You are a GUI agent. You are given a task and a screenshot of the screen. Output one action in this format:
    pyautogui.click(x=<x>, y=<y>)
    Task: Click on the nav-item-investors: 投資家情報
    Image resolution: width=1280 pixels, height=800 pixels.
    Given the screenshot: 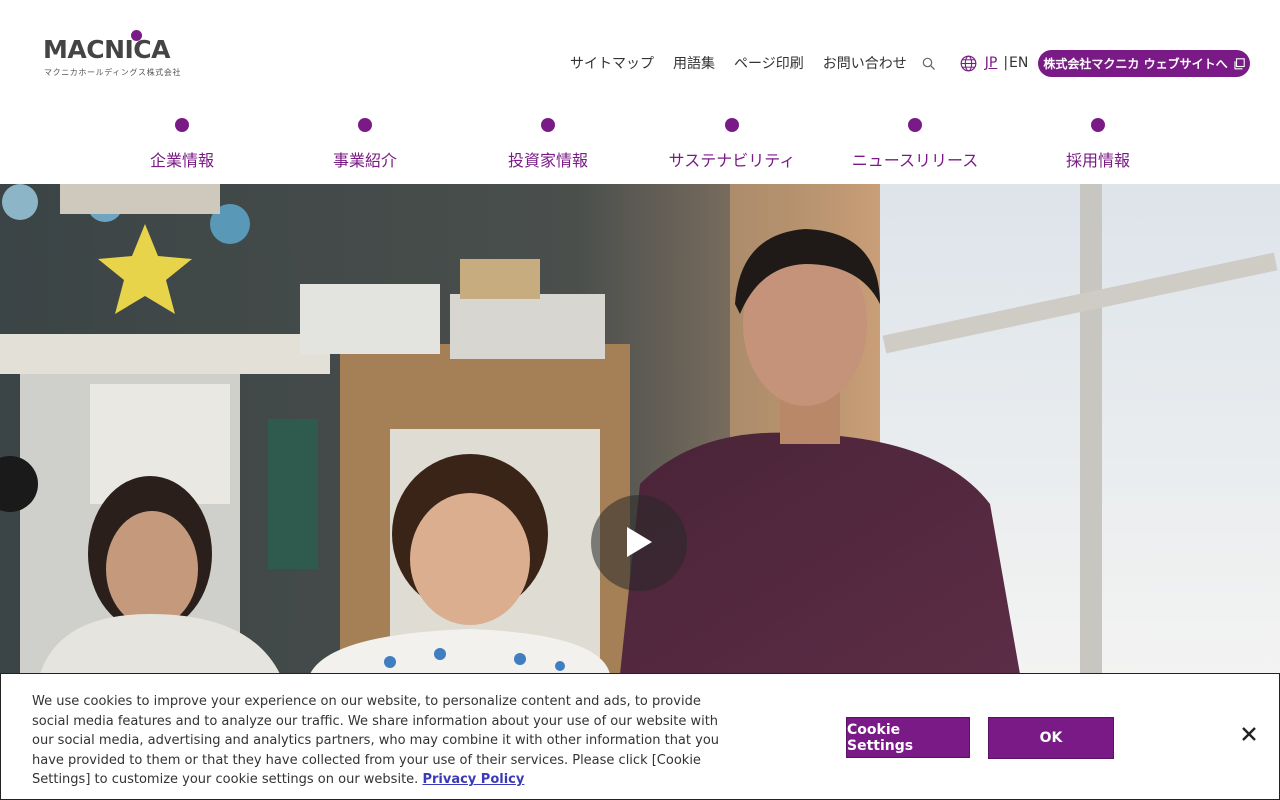 What is the action you would take?
    pyautogui.click(x=548, y=144)
    